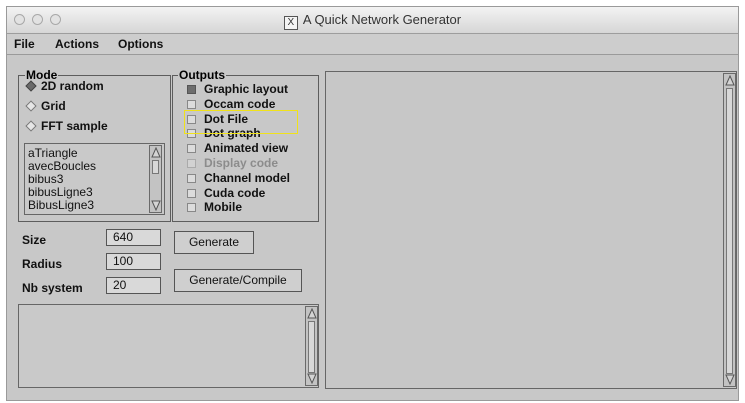 This screenshot has height=403, width=745. What do you see at coordinates (77, 44) in the screenshot?
I see `menu-actions: Actions` at bounding box center [77, 44].